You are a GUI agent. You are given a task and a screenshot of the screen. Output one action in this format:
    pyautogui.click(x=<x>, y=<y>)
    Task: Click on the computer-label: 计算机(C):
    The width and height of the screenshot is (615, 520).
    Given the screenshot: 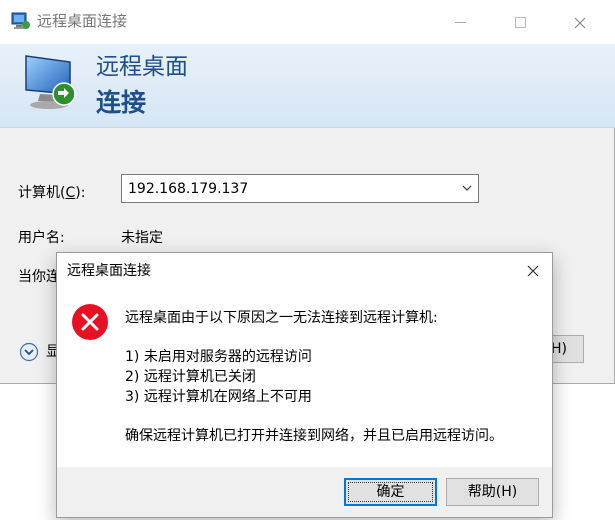 What is the action you would take?
    pyautogui.click(x=52, y=193)
    